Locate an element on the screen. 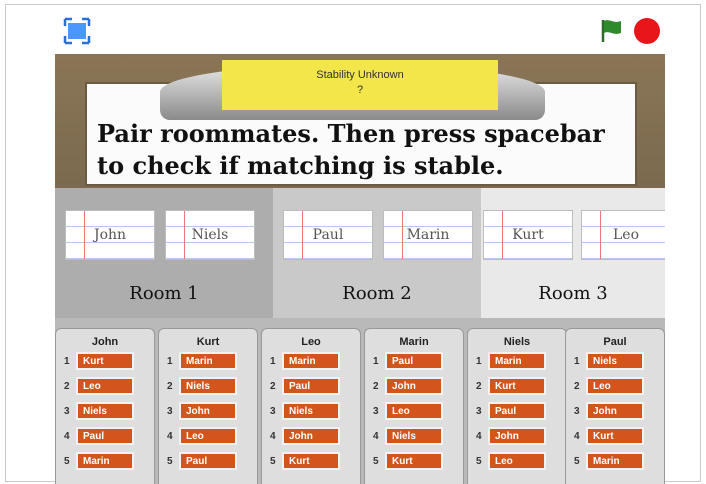 The height and width of the screenshot is (484, 706). pref-row: 1 Marin is located at coordinates (311, 362).